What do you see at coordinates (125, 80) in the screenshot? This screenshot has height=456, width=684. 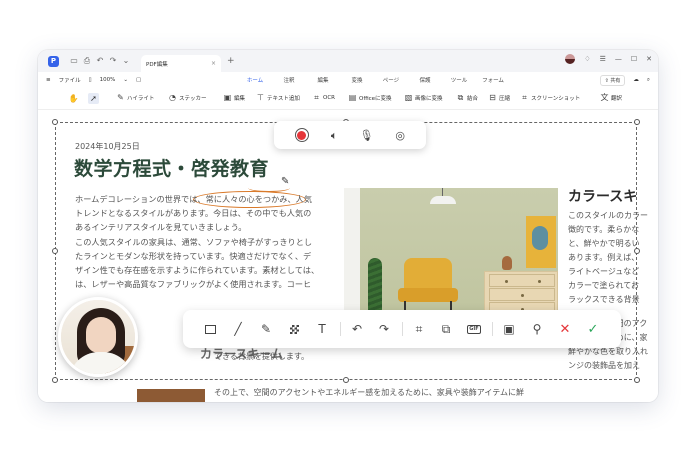 I see `zoom-chevron-icon: ⌄` at bounding box center [125, 80].